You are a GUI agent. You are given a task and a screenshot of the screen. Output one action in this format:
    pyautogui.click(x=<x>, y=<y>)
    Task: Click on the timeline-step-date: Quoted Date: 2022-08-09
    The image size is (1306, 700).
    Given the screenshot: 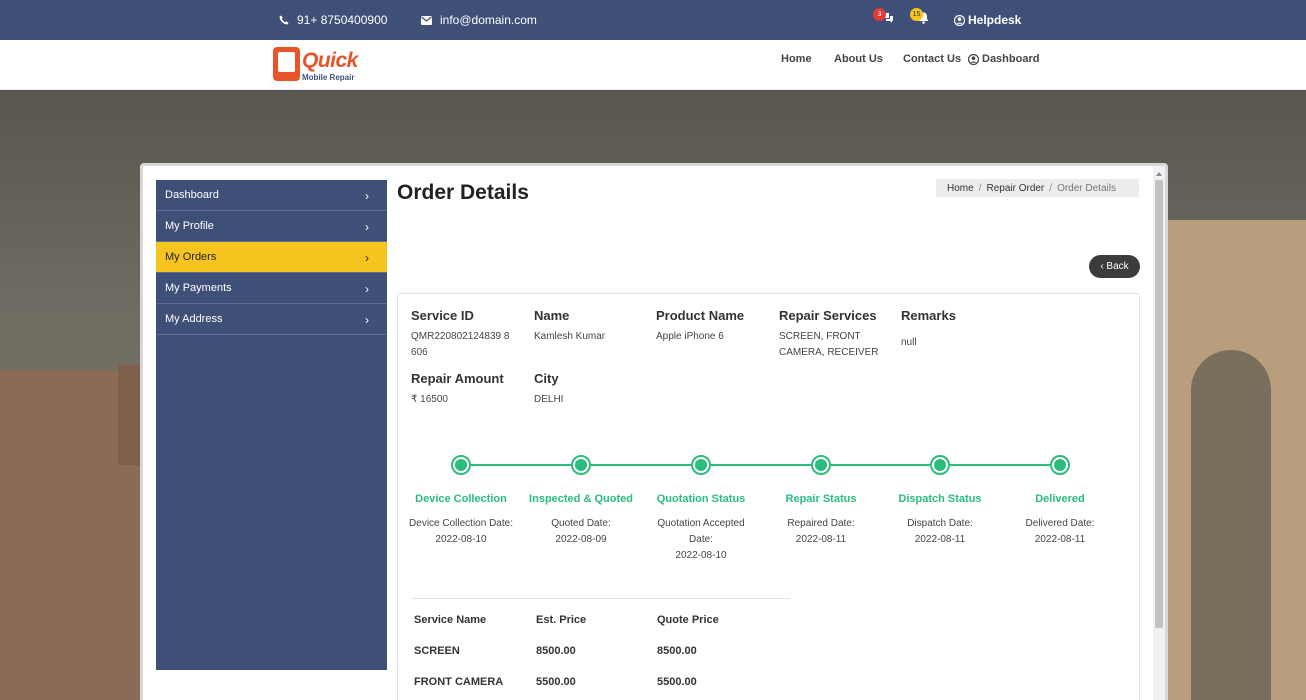 What is the action you would take?
    pyautogui.click(x=581, y=532)
    